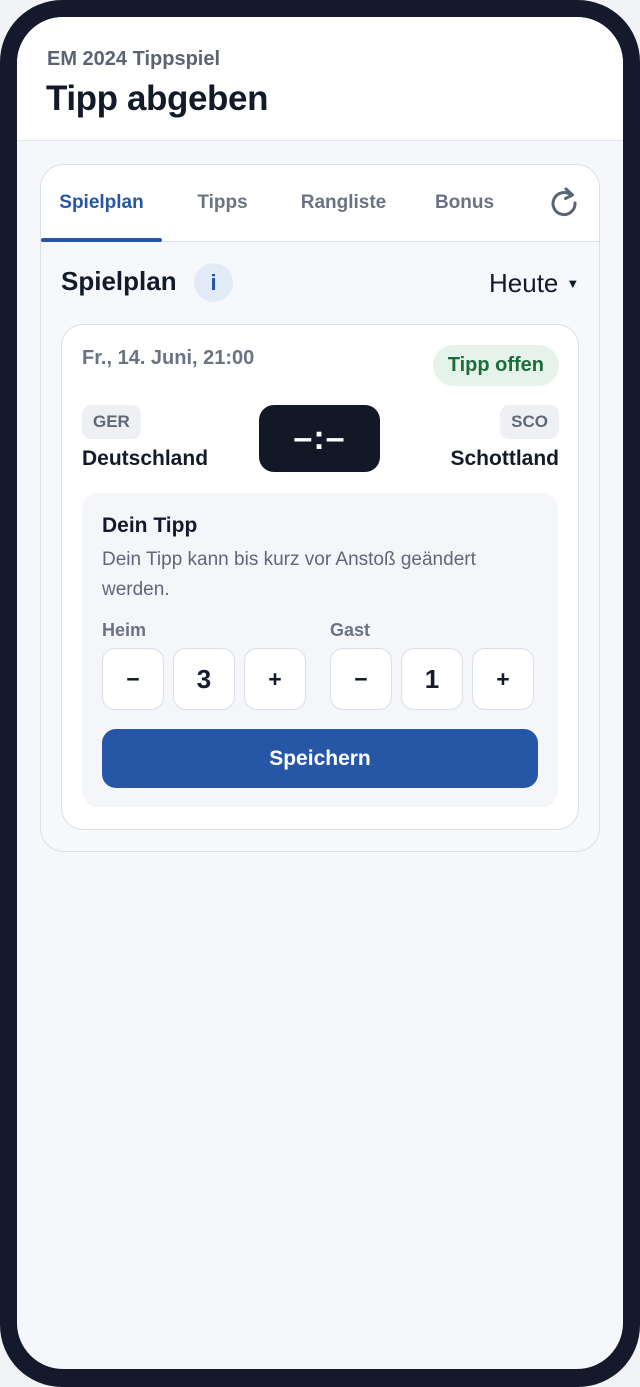 The width and height of the screenshot is (640, 1387). Describe the element at coordinates (361, 679) in the screenshot. I see `away-decrement-button: −` at that location.